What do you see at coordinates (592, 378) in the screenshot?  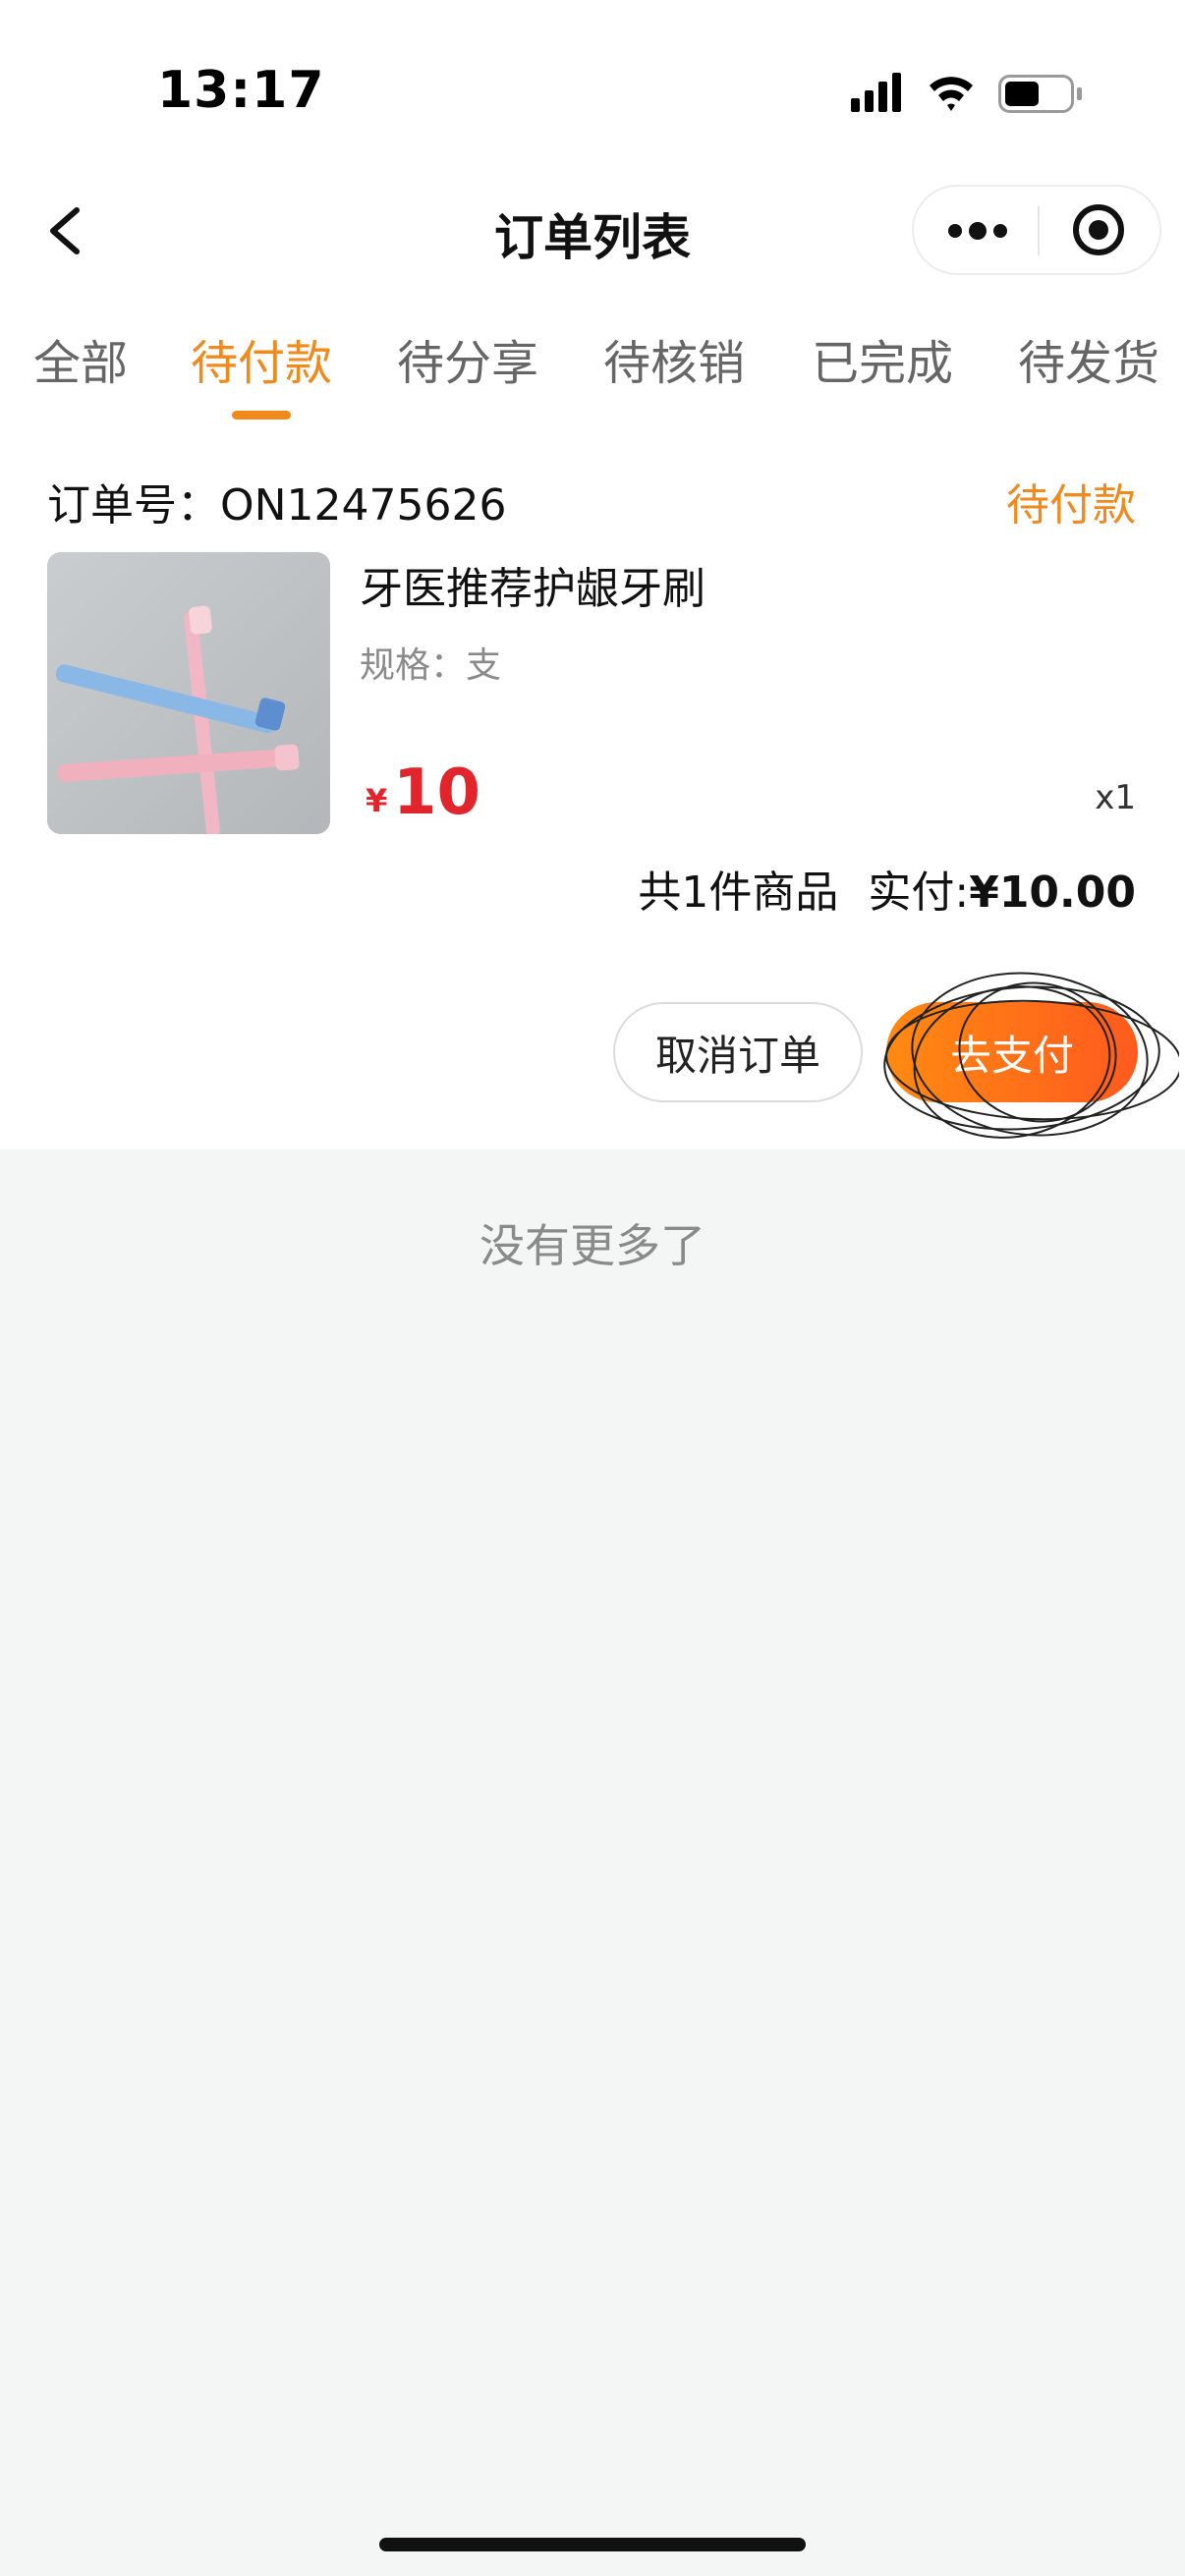 I see `order-status-tabs: 全部 待付款 待分享 待核销 已完成 待发货` at bounding box center [592, 378].